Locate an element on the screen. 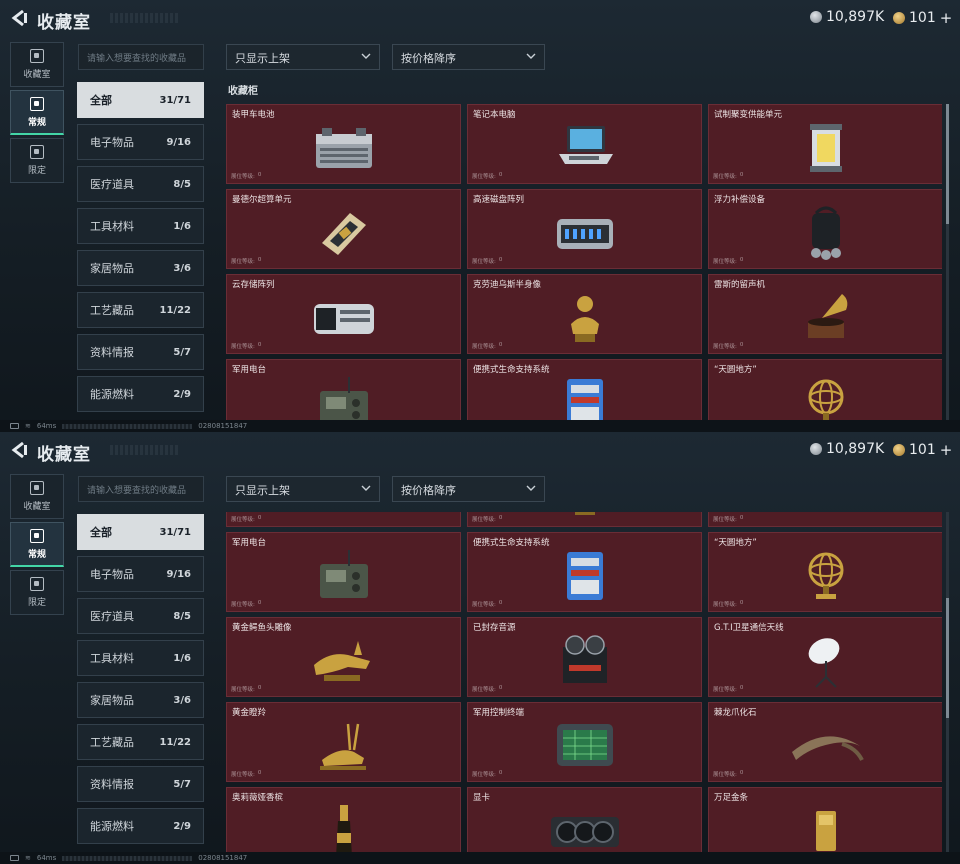 The image size is (960, 864). phonograph-icon is located at coordinates (826, 515).